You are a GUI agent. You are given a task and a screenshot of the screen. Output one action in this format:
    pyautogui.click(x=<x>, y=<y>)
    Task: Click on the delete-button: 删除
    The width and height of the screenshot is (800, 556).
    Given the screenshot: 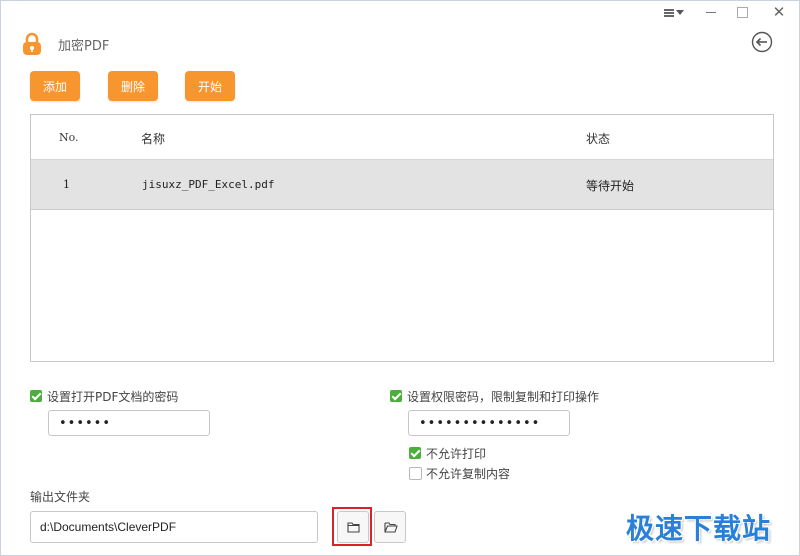 What is the action you would take?
    pyautogui.click(x=133, y=86)
    